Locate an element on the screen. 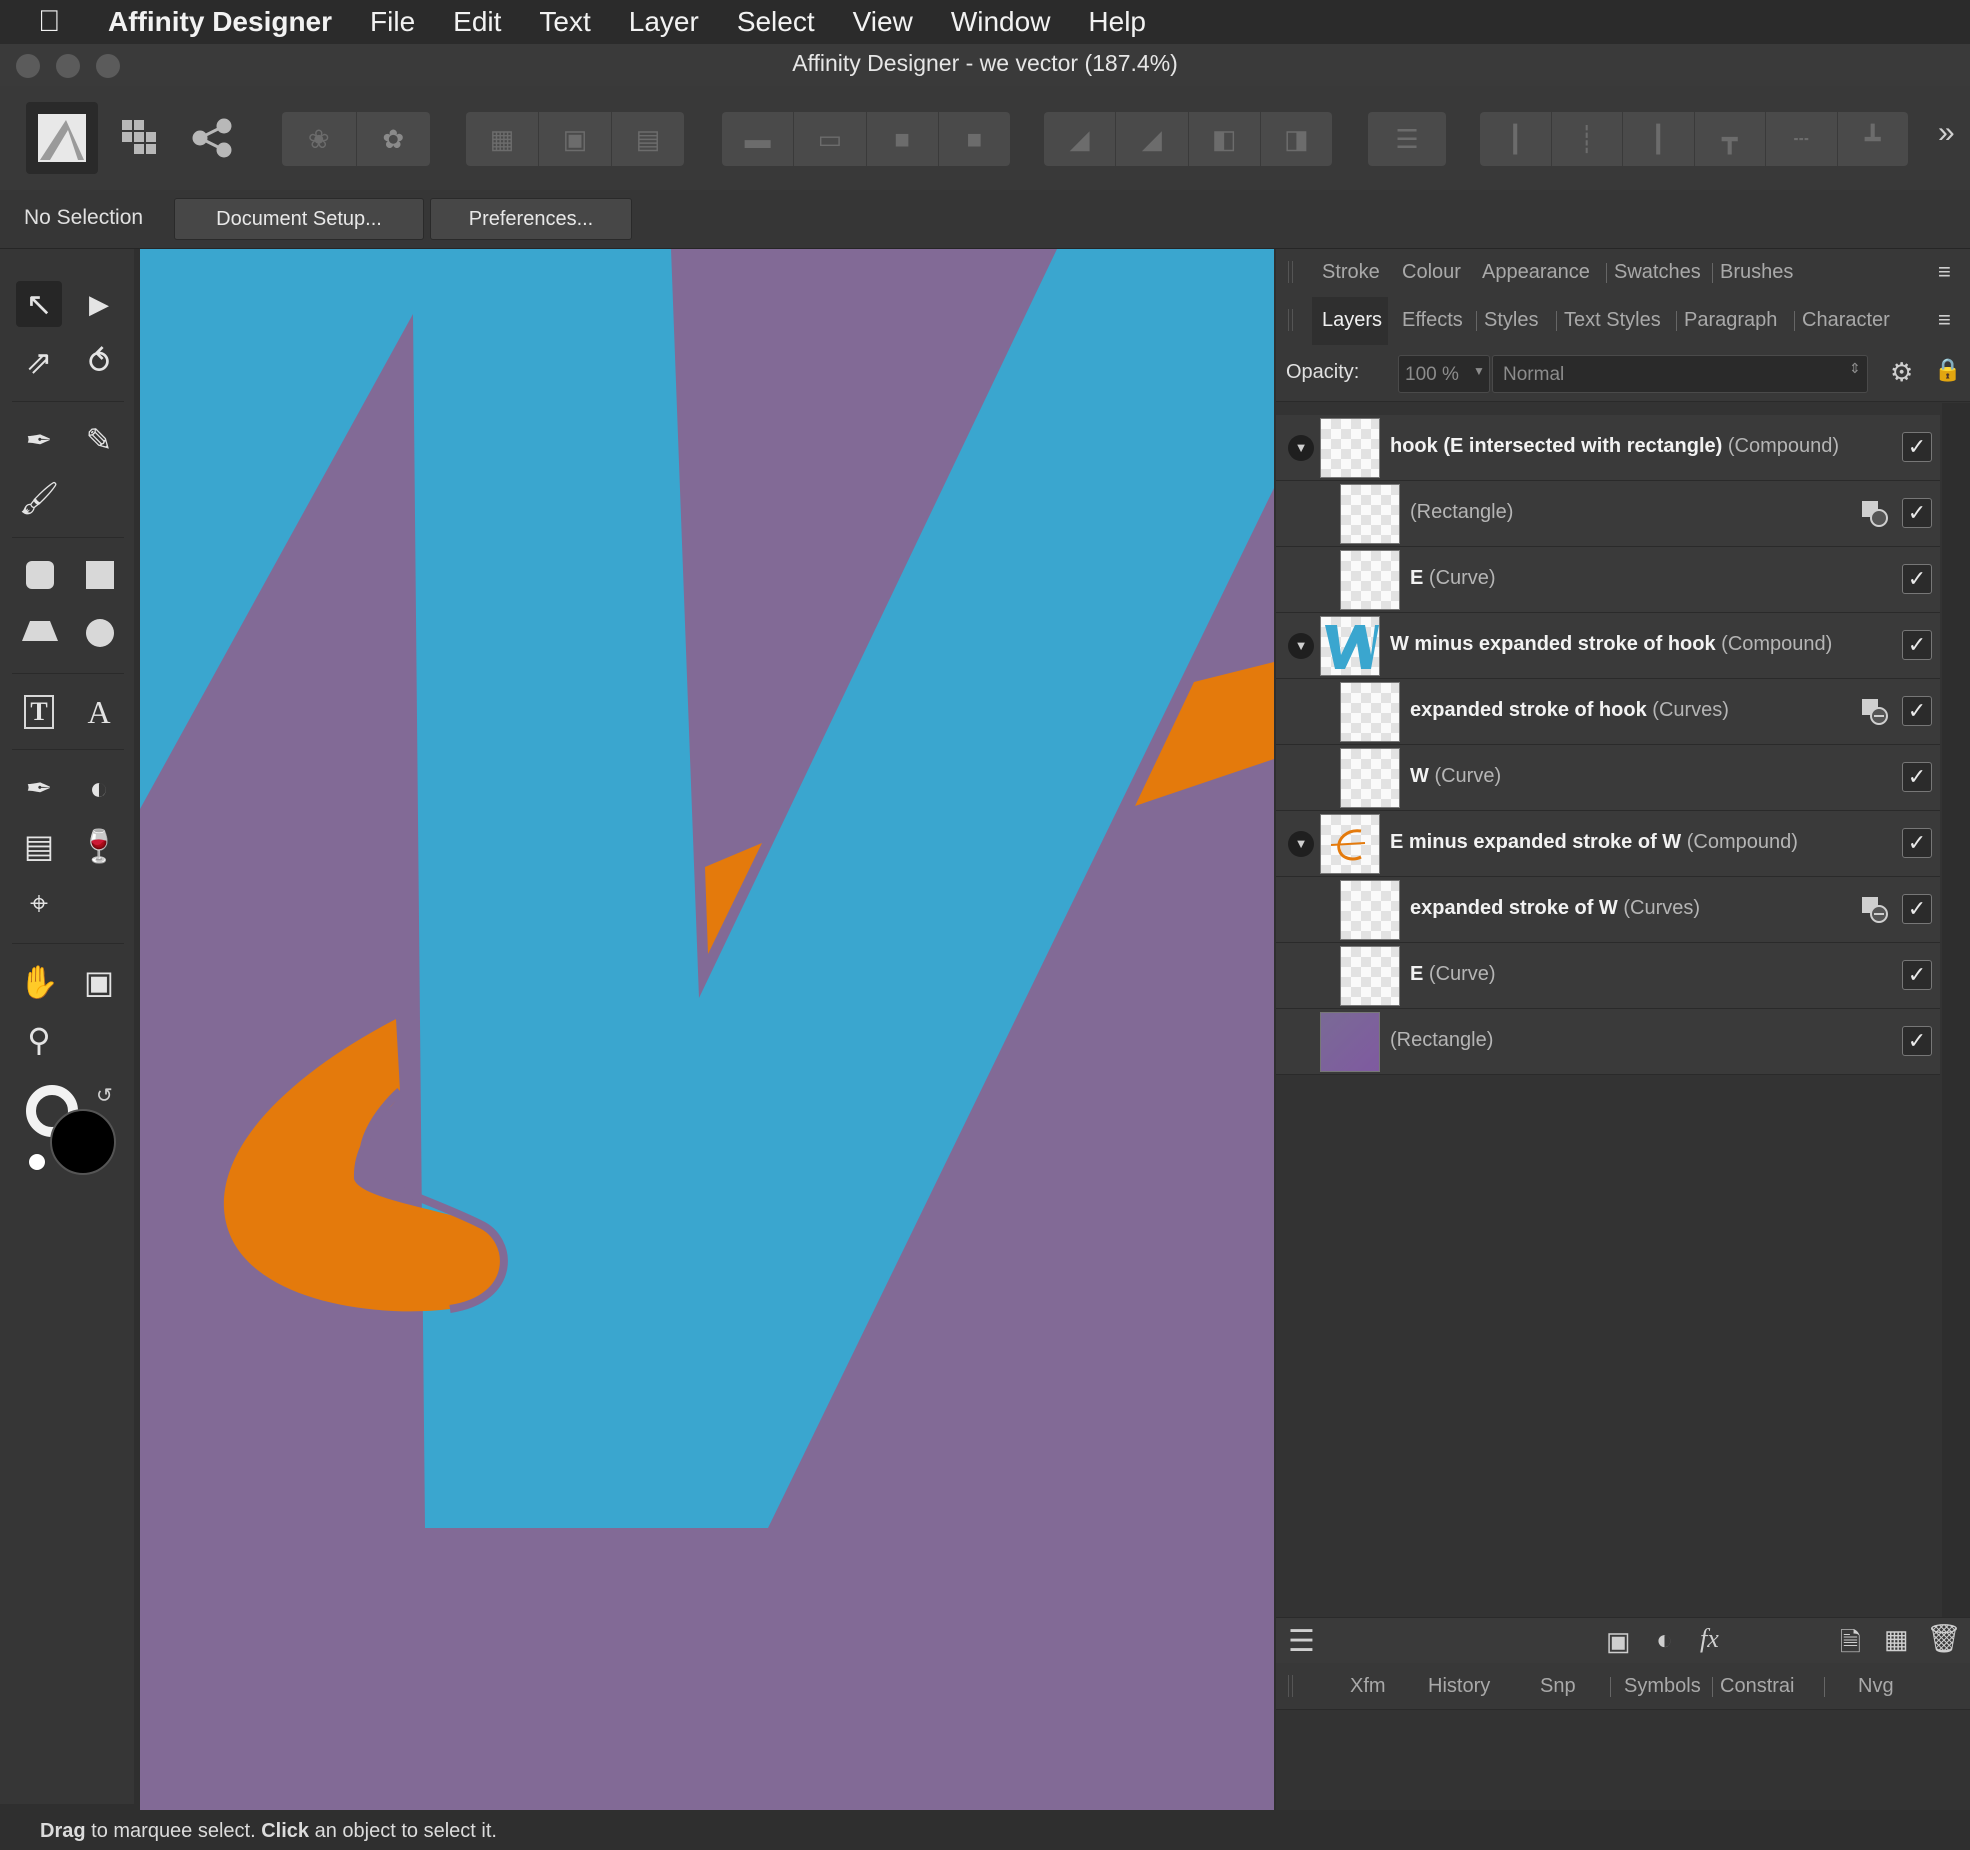 This screenshot has height=1850, width=1970. align-button: ☰ is located at coordinates (1407, 139).